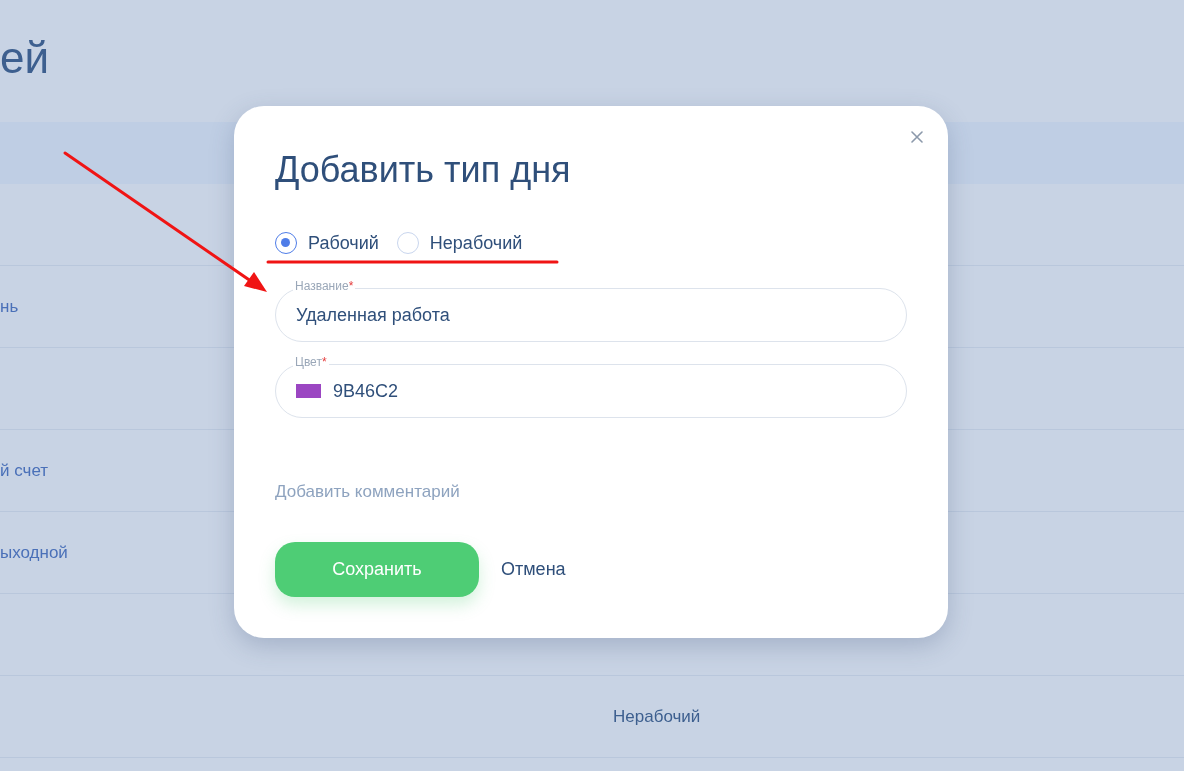 The height and width of the screenshot is (771, 1184). Describe the element at coordinates (476, 243) in the screenshot. I see `radio-label: Нерабочий` at that location.